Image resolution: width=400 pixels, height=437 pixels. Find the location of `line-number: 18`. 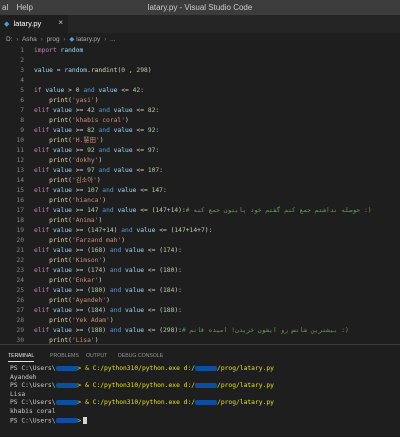

line-number: 18 is located at coordinates (20, 220).